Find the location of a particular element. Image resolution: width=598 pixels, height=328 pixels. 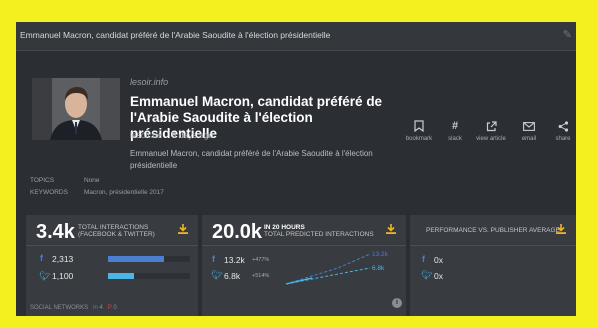

interactions-label: TOTAL INTERACTIONS (FACEBOOK & TWITTER) is located at coordinates (116, 231).